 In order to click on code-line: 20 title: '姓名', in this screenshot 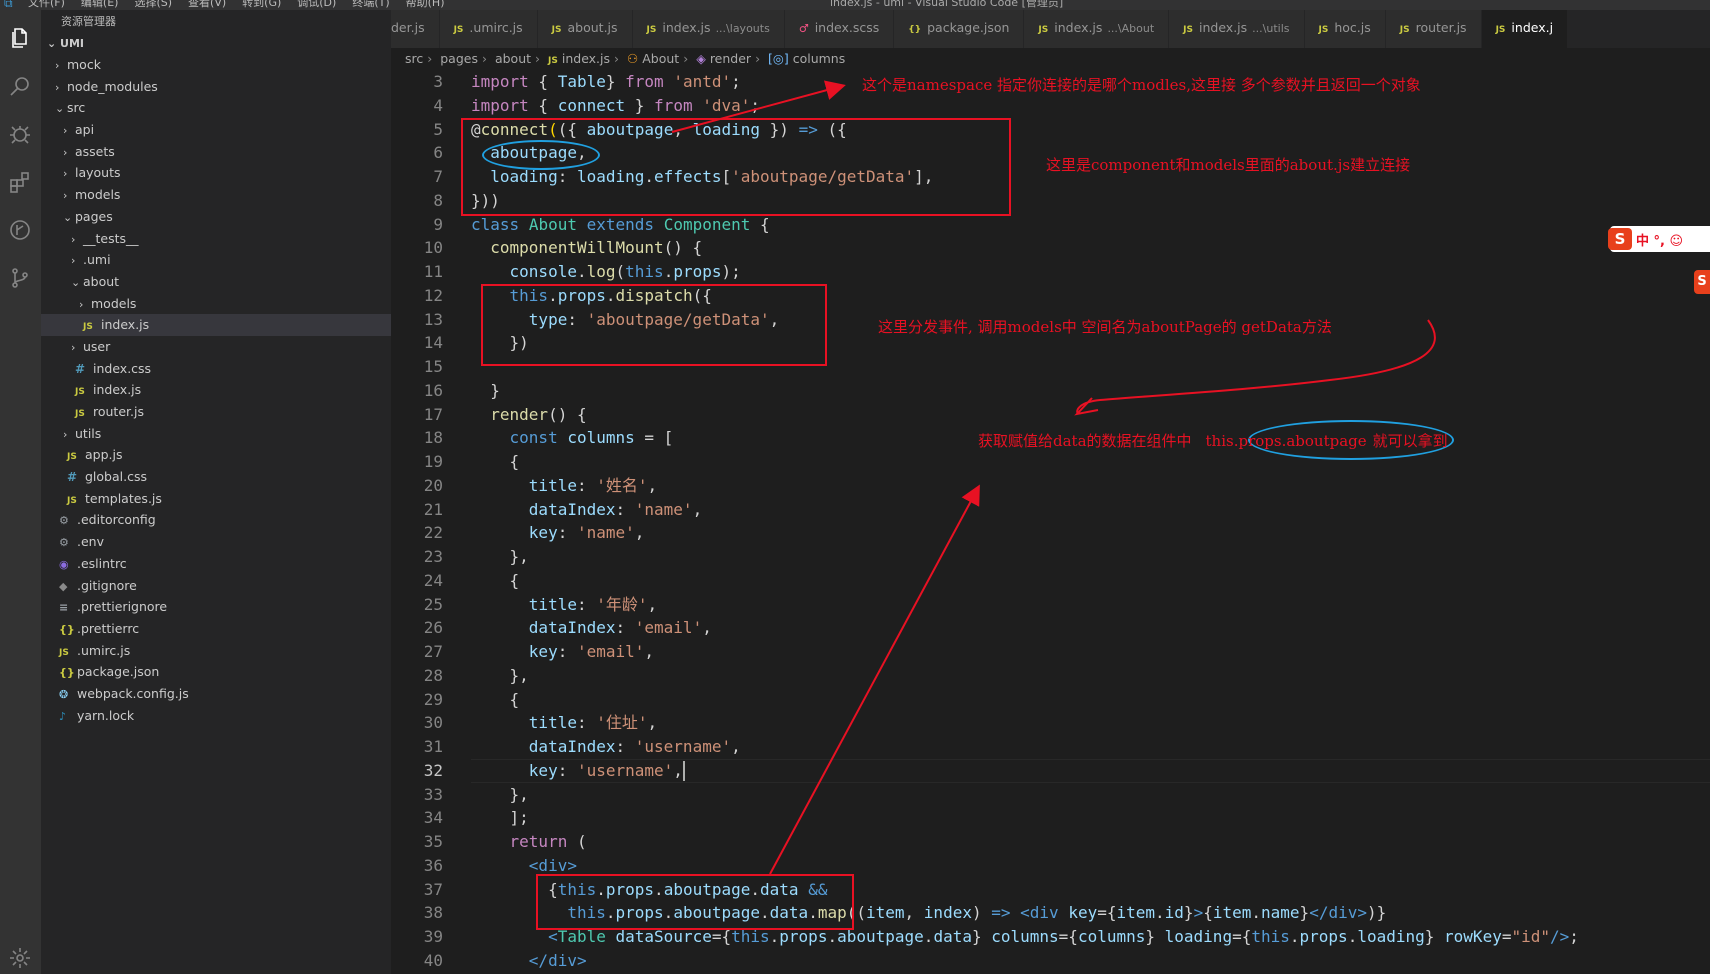, I will do `click(540, 485)`.